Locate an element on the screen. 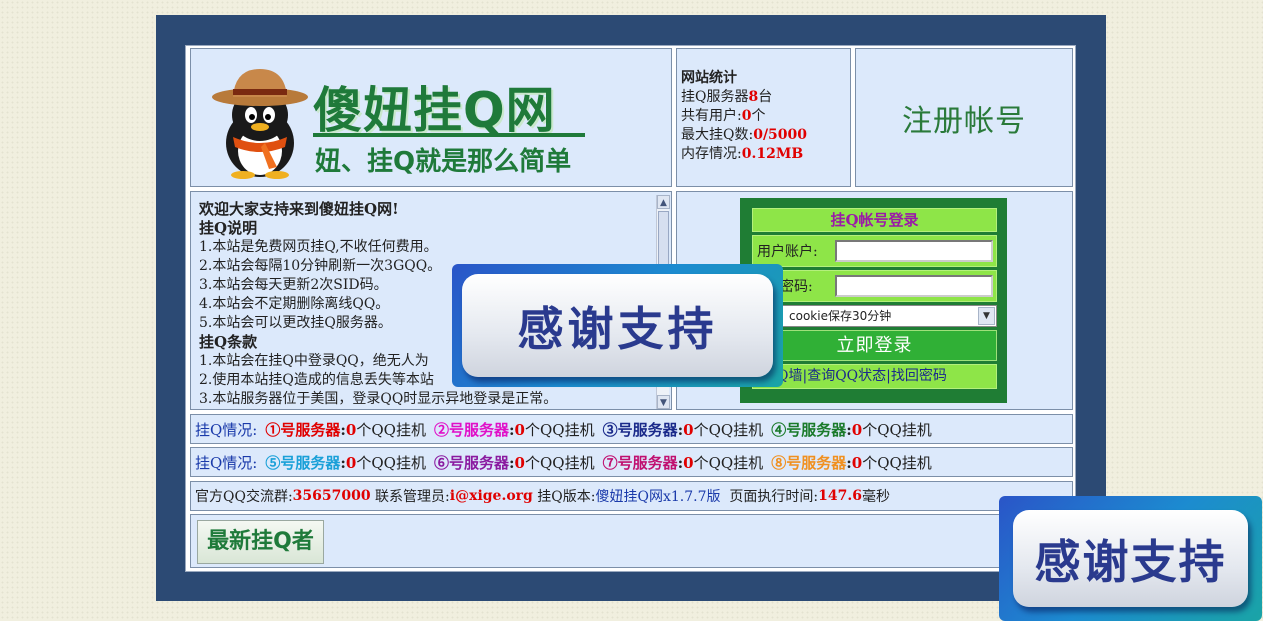  cookie-select: cookie保存30分钟 ▼ is located at coordinates (874, 316).